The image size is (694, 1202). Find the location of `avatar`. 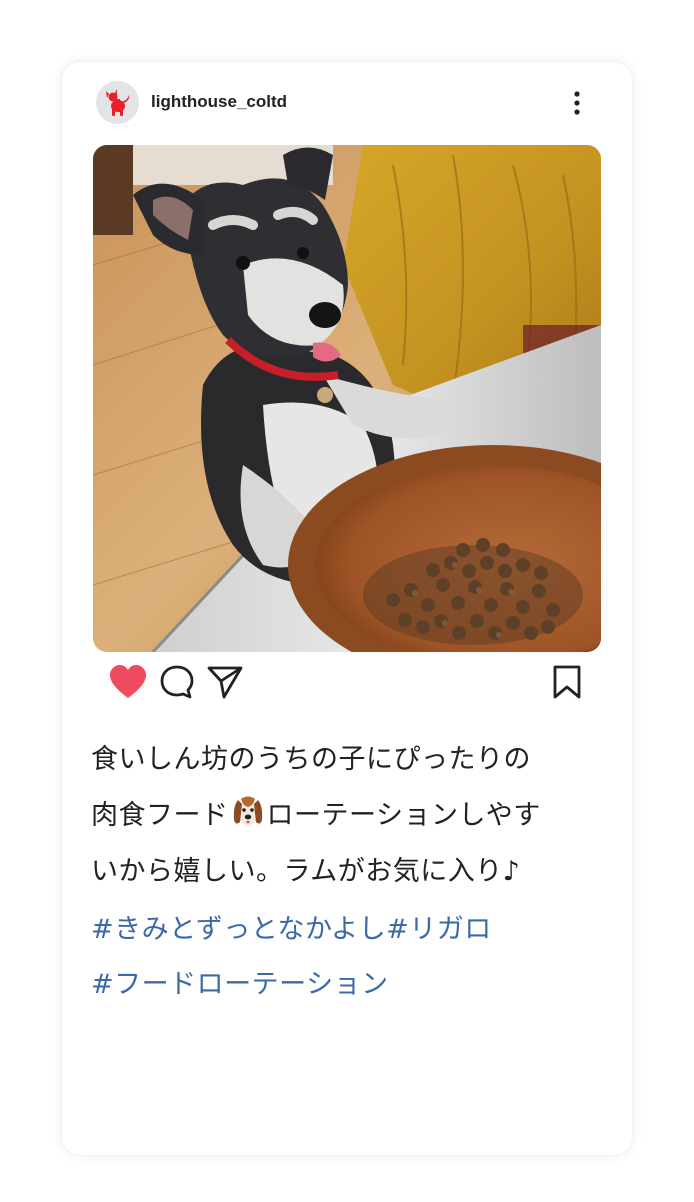

avatar is located at coordinates (117, 102).